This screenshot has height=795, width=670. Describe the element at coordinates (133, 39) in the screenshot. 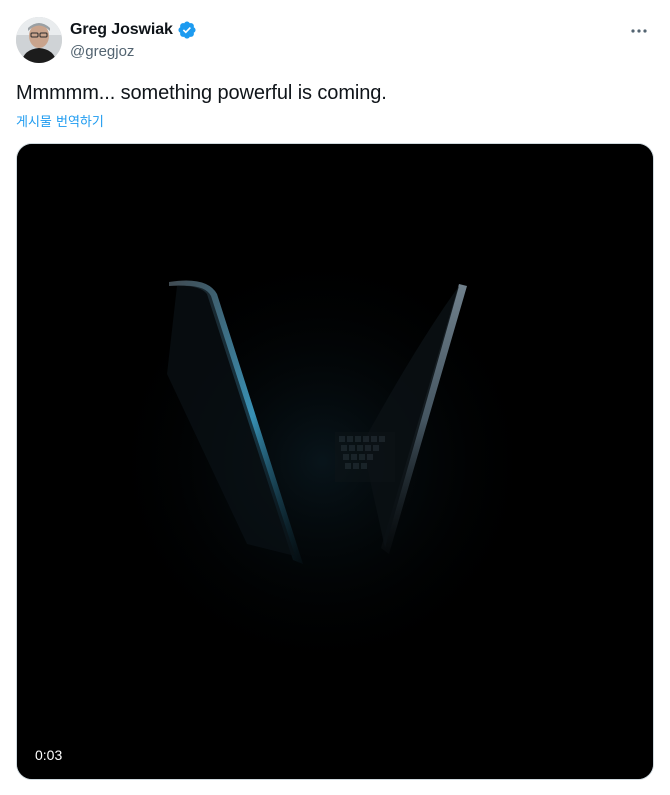

I see `author-info: Greg Joswiak @gregjoz` at that location.